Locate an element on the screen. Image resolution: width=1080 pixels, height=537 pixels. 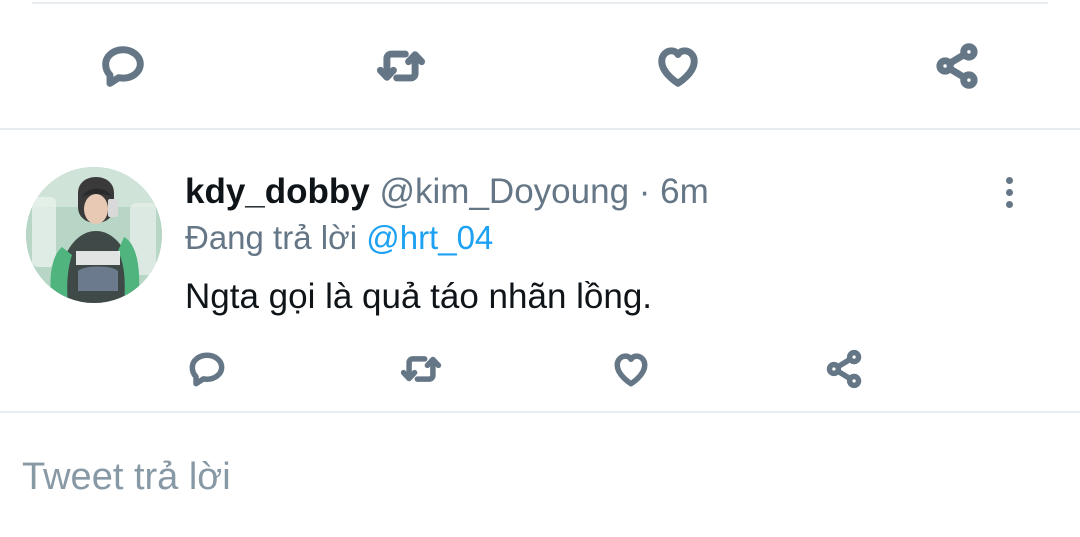
timestamp: 6m is located at coordinates (684, 191).